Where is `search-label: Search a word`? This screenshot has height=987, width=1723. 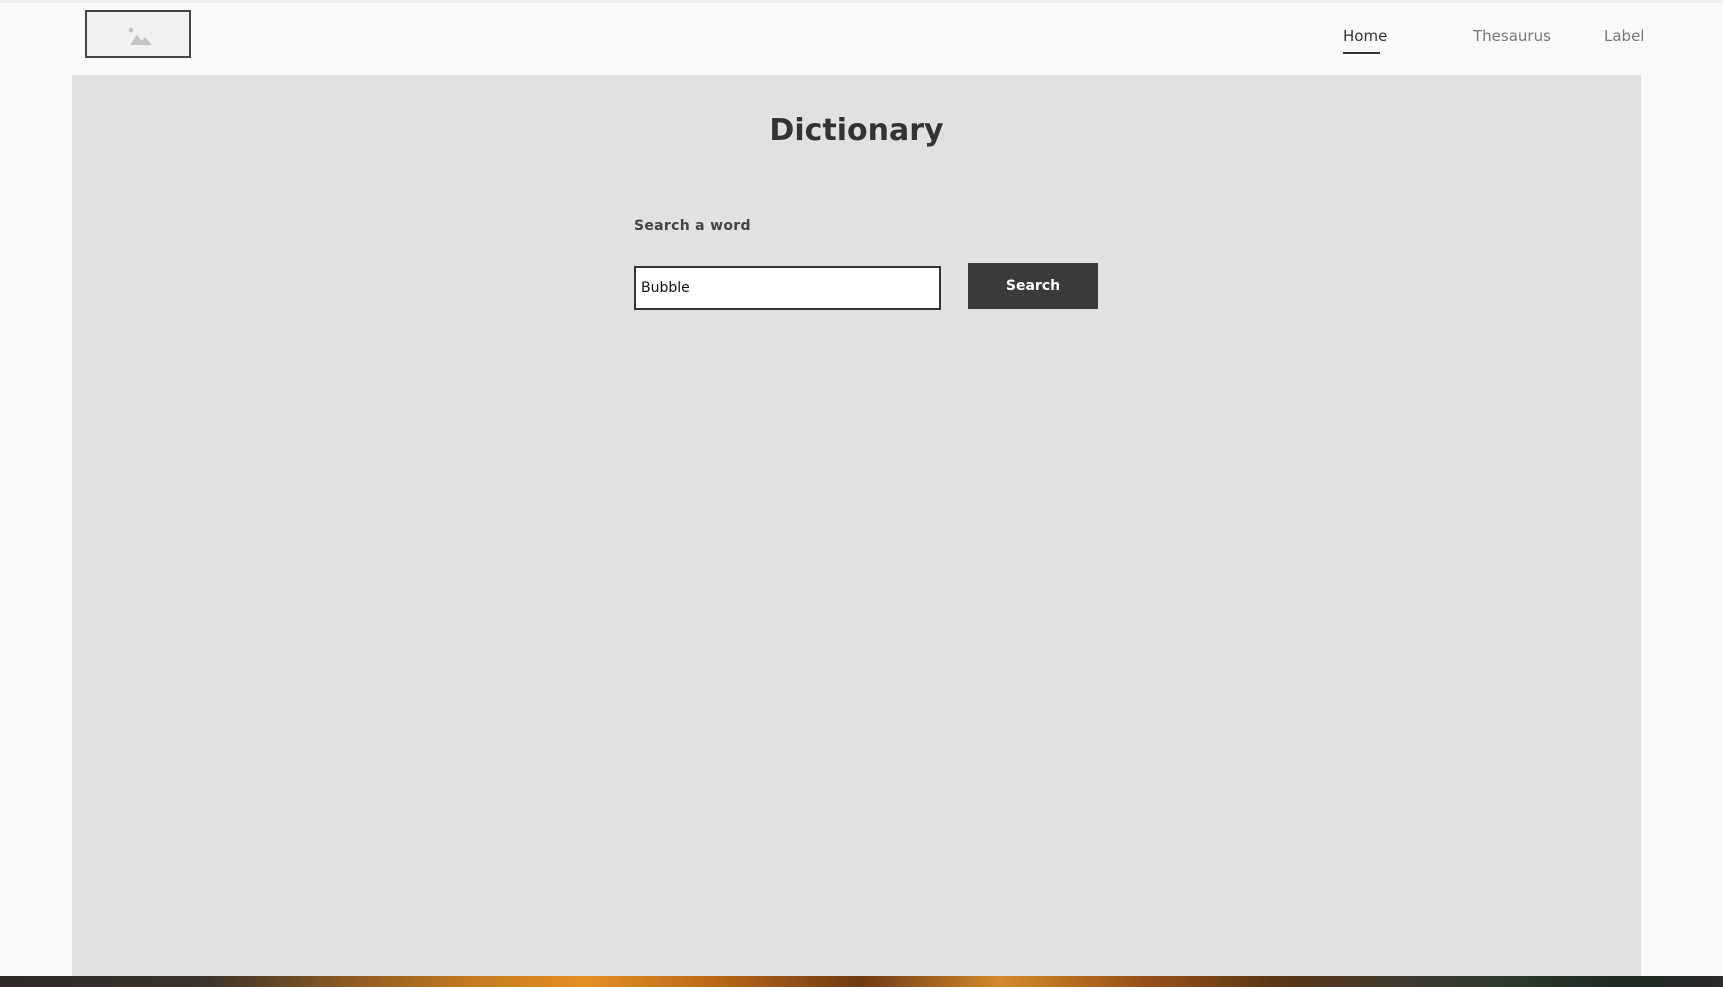
search-label: Search a word is located at coordinates (692, 226).